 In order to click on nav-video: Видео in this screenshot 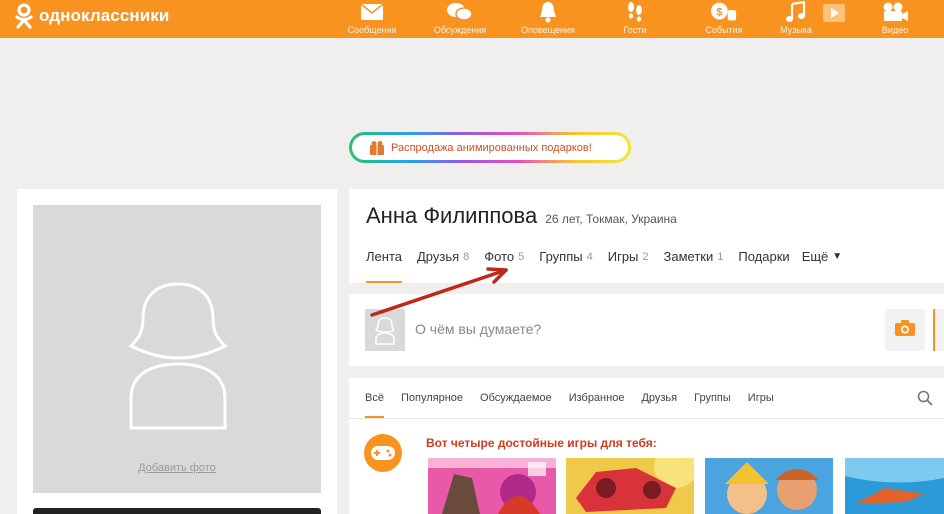, I will do `click(895, 19)`.